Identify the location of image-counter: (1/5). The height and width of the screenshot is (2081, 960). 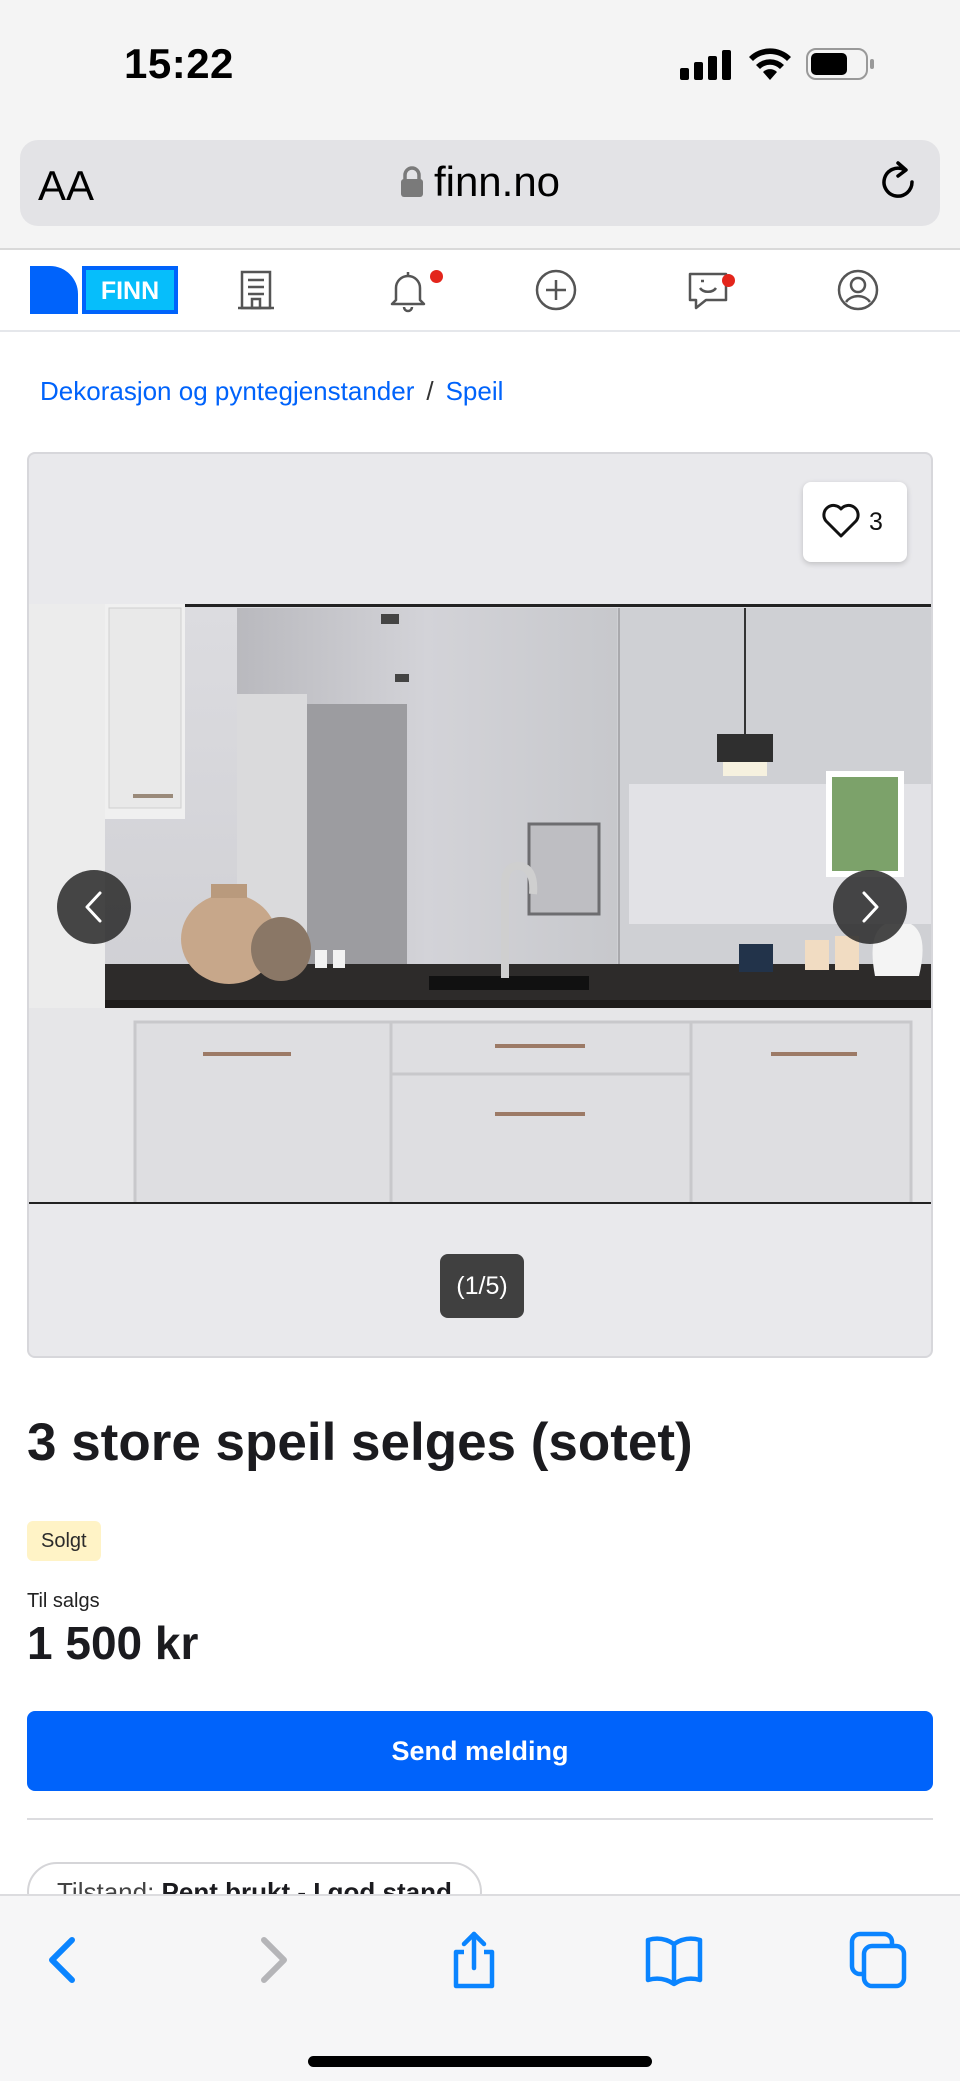
(482, 1286).